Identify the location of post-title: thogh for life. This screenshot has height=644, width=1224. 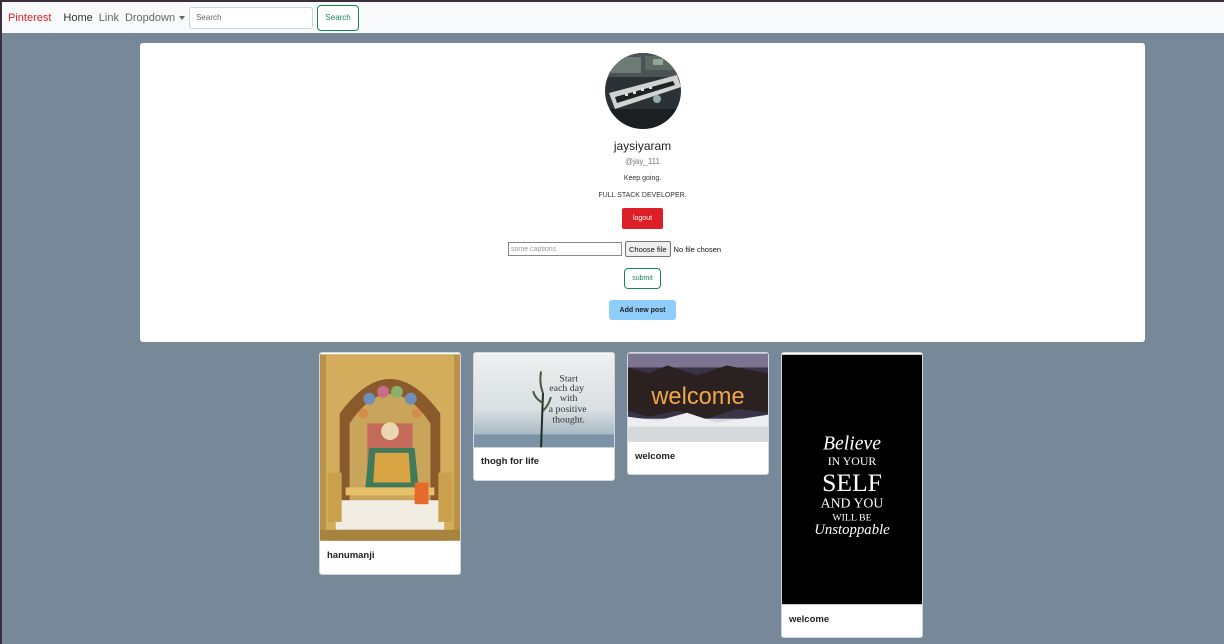
(510, 461).